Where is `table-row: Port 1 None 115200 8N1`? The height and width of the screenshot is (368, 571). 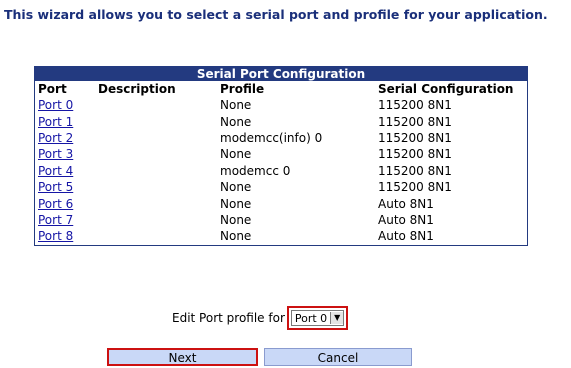
table-row: Port 1 None 115200 8N1 is located at coordinates (281, 121).